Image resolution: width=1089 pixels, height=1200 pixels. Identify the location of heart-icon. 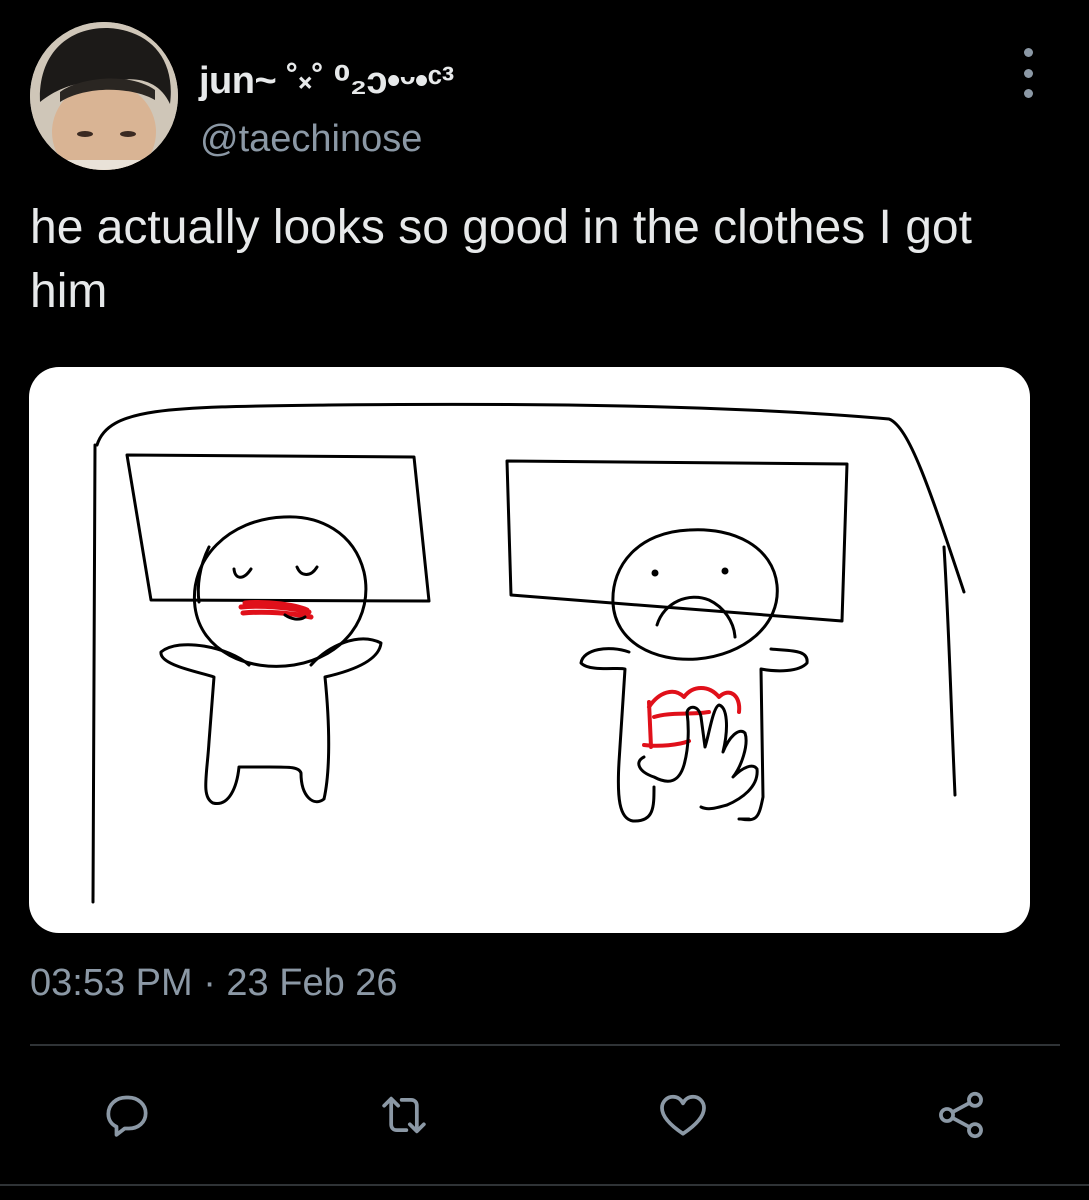
(683, 1115).